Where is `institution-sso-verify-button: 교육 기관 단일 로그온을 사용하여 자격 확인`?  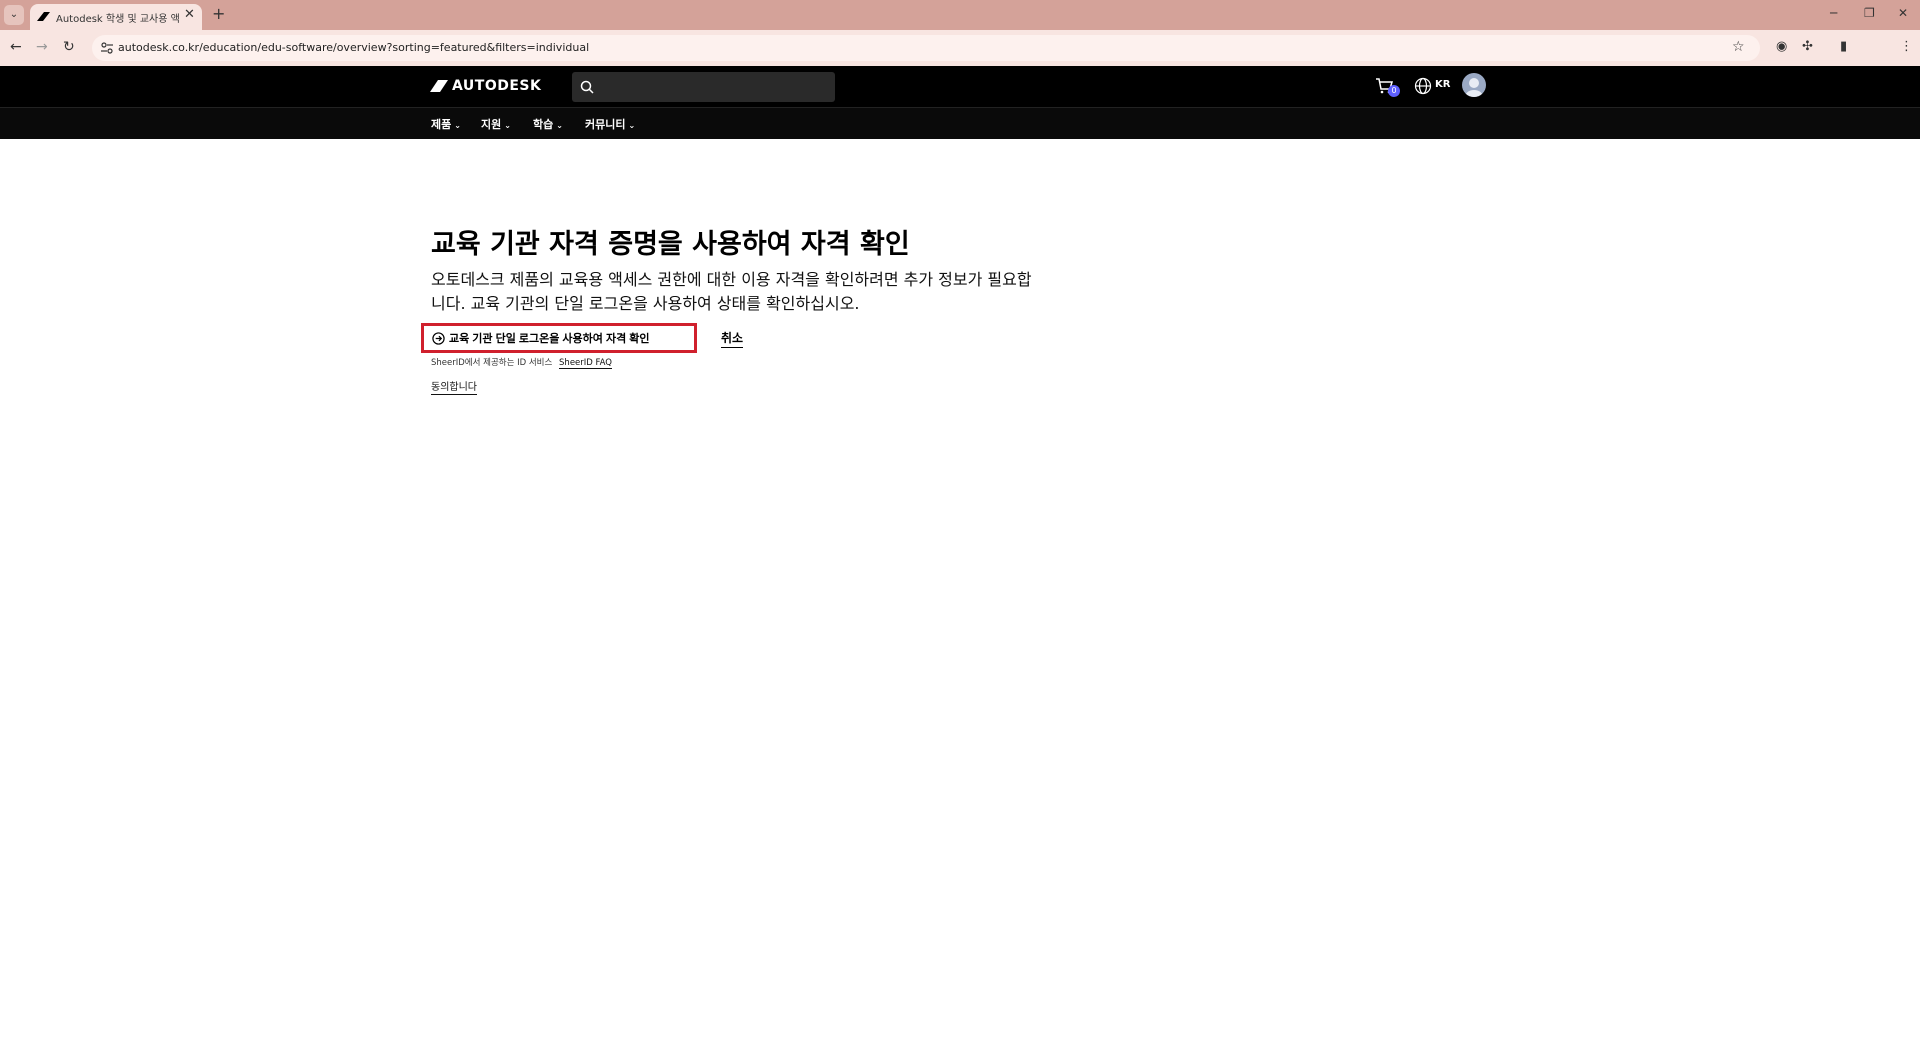
institution-sso-verify-button: 교육 기관 단일 로그온을 사용하여 자격 확인 is located at coordinates (541, 338).